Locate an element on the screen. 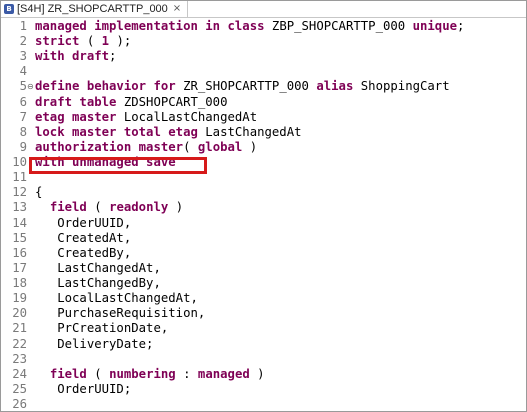  code-text: { is located at coordinates (38, 192).